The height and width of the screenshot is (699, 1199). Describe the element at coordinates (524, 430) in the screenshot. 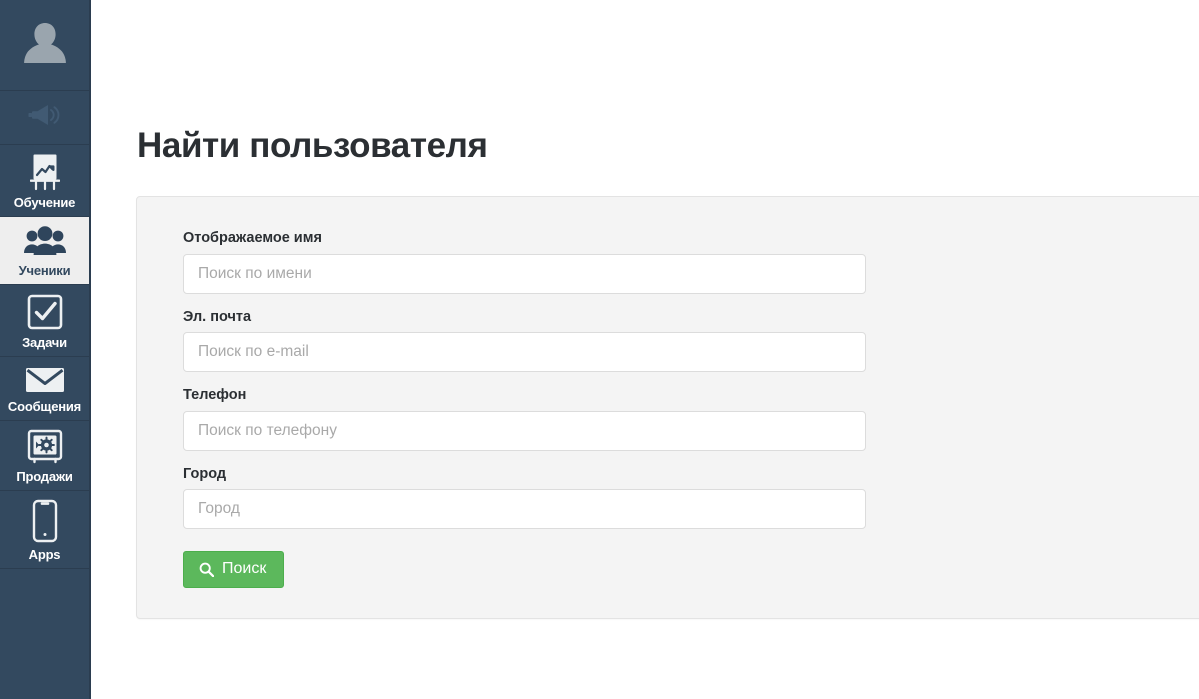

I see `phone-input` at that location.